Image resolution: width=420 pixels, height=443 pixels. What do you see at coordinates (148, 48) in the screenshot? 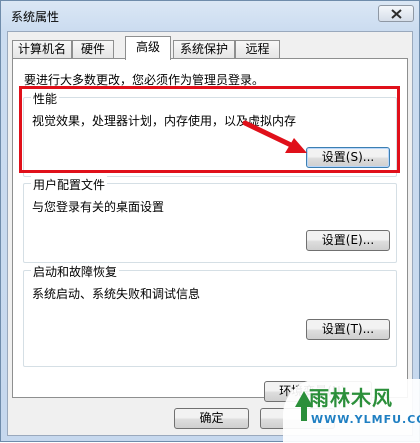
I see `tab-advanced: 高级` at bounding box center [148, 48].